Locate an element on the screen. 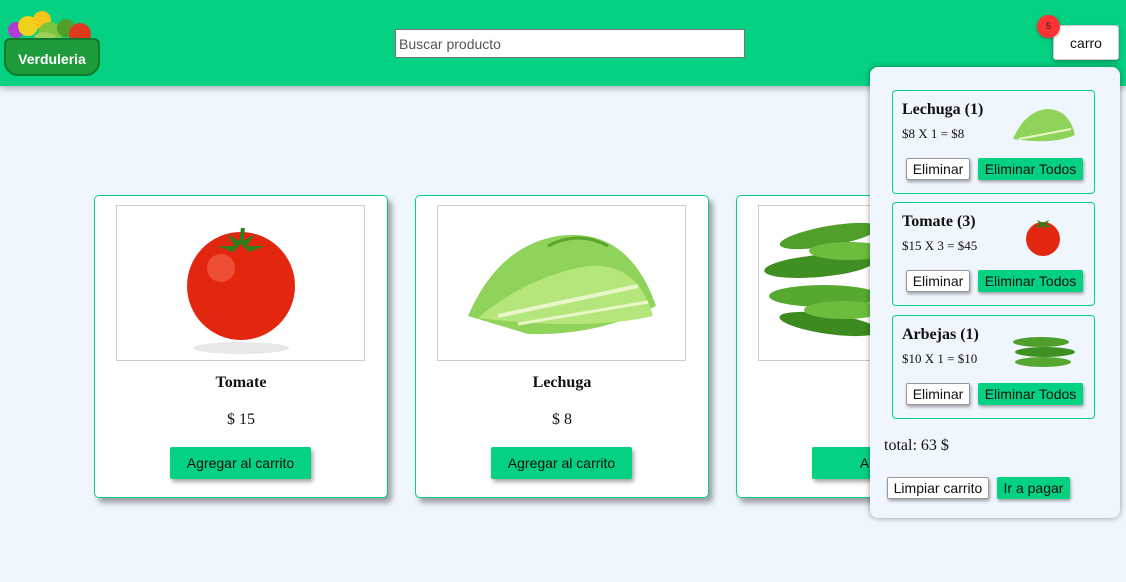 Image resolution: width=1126 pixels, height=582 pixels. product-card-tomate: Tomate $ 15 Agregar al carrito is located at coordinates (241, 346).